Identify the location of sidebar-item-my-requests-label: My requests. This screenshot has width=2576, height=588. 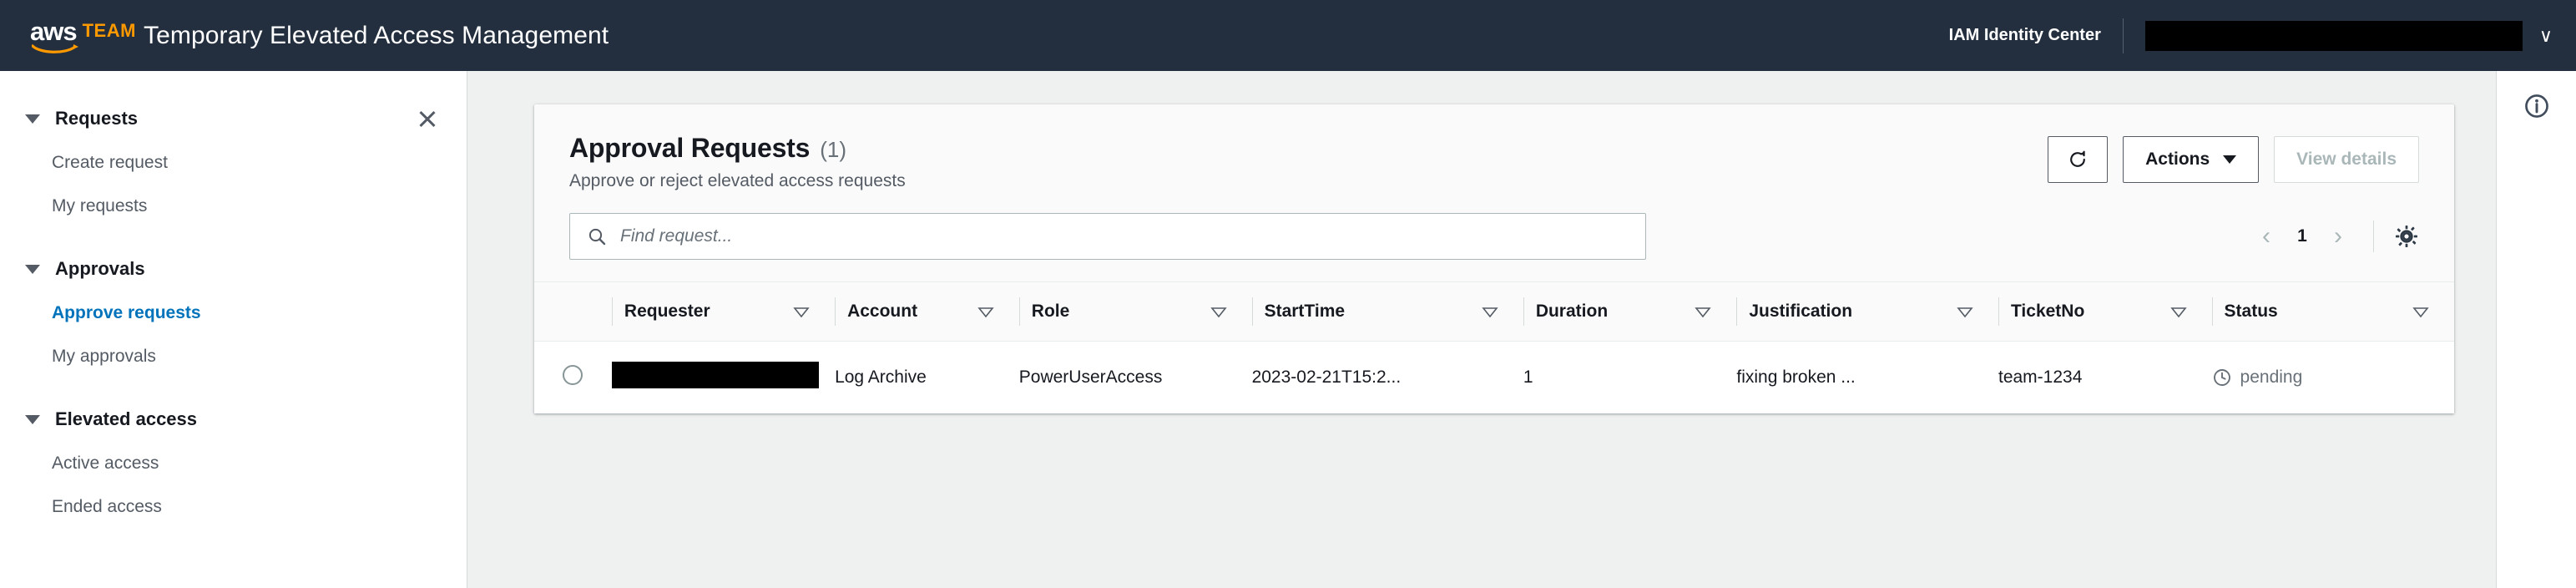
(100, 205).